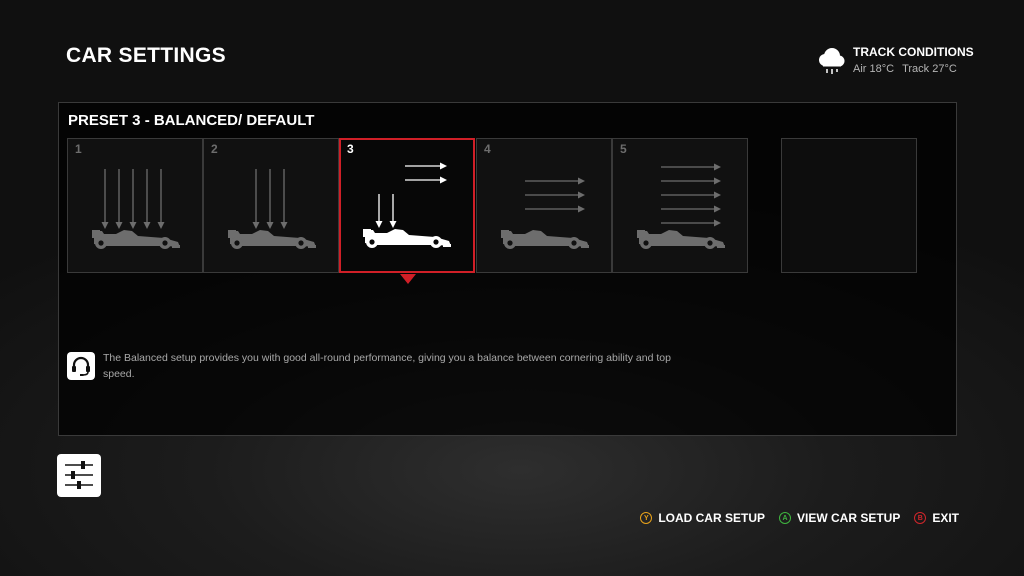 This screenshot has width=1024, height=576. What do you see at coordinates (894, 62) in the screenshot?
I see `track-conditions: TRACK CONDITIONS Air 18°C Track 27°C` at bounding box center [894, 62].